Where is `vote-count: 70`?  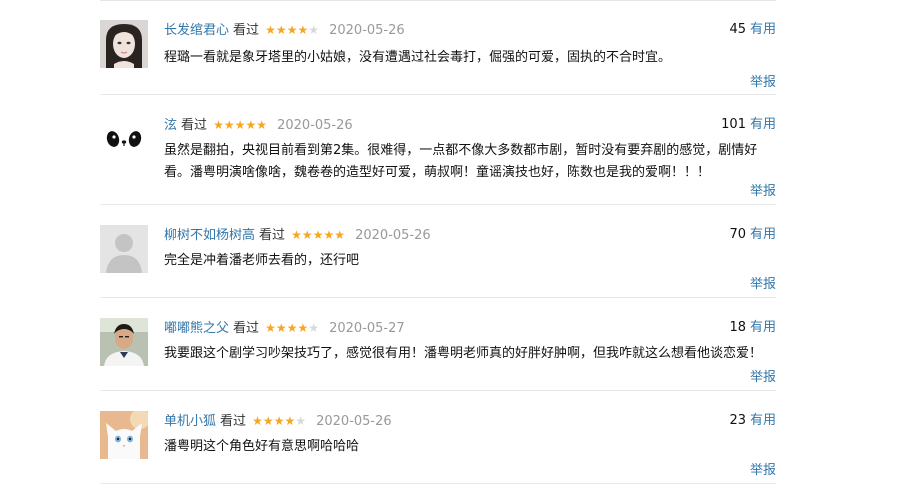
vote-count: 70 is located at coordinates (737, 234).